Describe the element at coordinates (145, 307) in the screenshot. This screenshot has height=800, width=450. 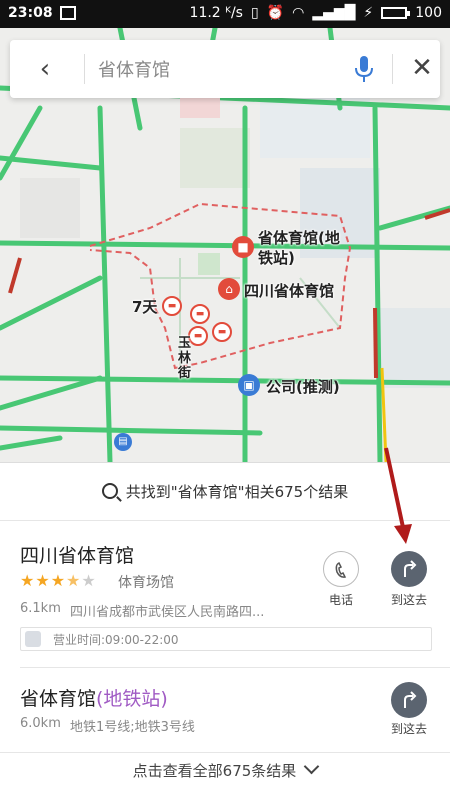
I see `hotel-label: 7天` at that location.